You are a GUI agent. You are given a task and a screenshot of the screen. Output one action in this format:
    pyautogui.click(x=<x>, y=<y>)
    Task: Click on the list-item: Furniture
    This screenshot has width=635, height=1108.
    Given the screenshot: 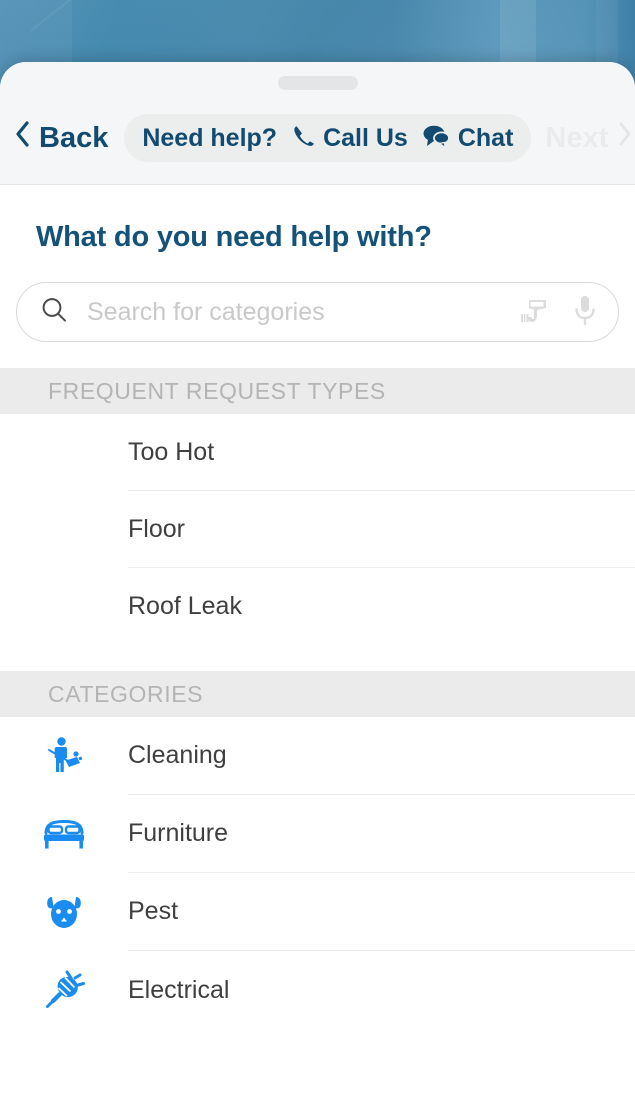 What is the action you would take?
    pyautogui.click(x=317, y=834)
    